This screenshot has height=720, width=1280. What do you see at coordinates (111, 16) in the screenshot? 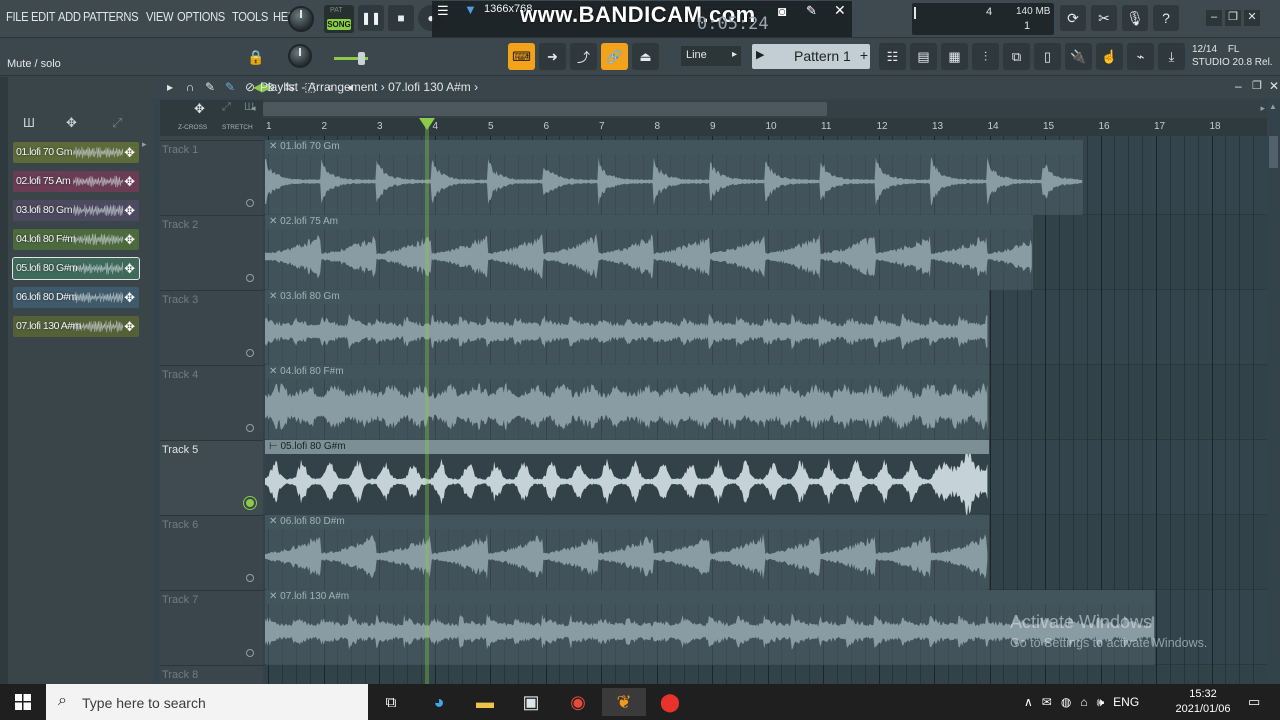
I see `menu-patterns: PATTERNS` at bounding box center [111, 16].